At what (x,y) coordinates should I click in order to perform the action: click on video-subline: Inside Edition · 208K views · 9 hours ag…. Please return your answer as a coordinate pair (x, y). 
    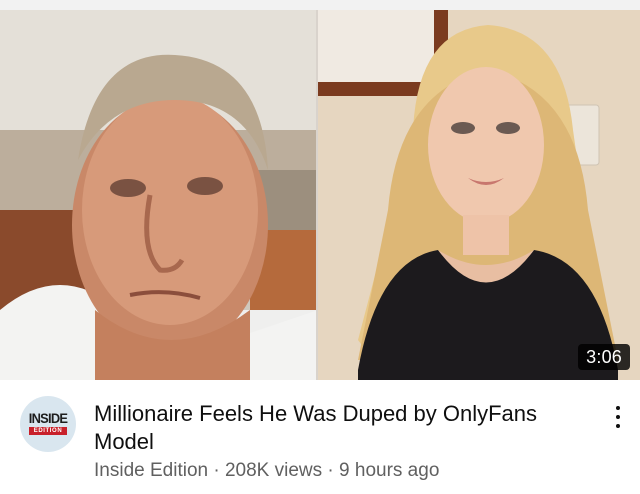
    Looking at the image, I should click on (266, 471).